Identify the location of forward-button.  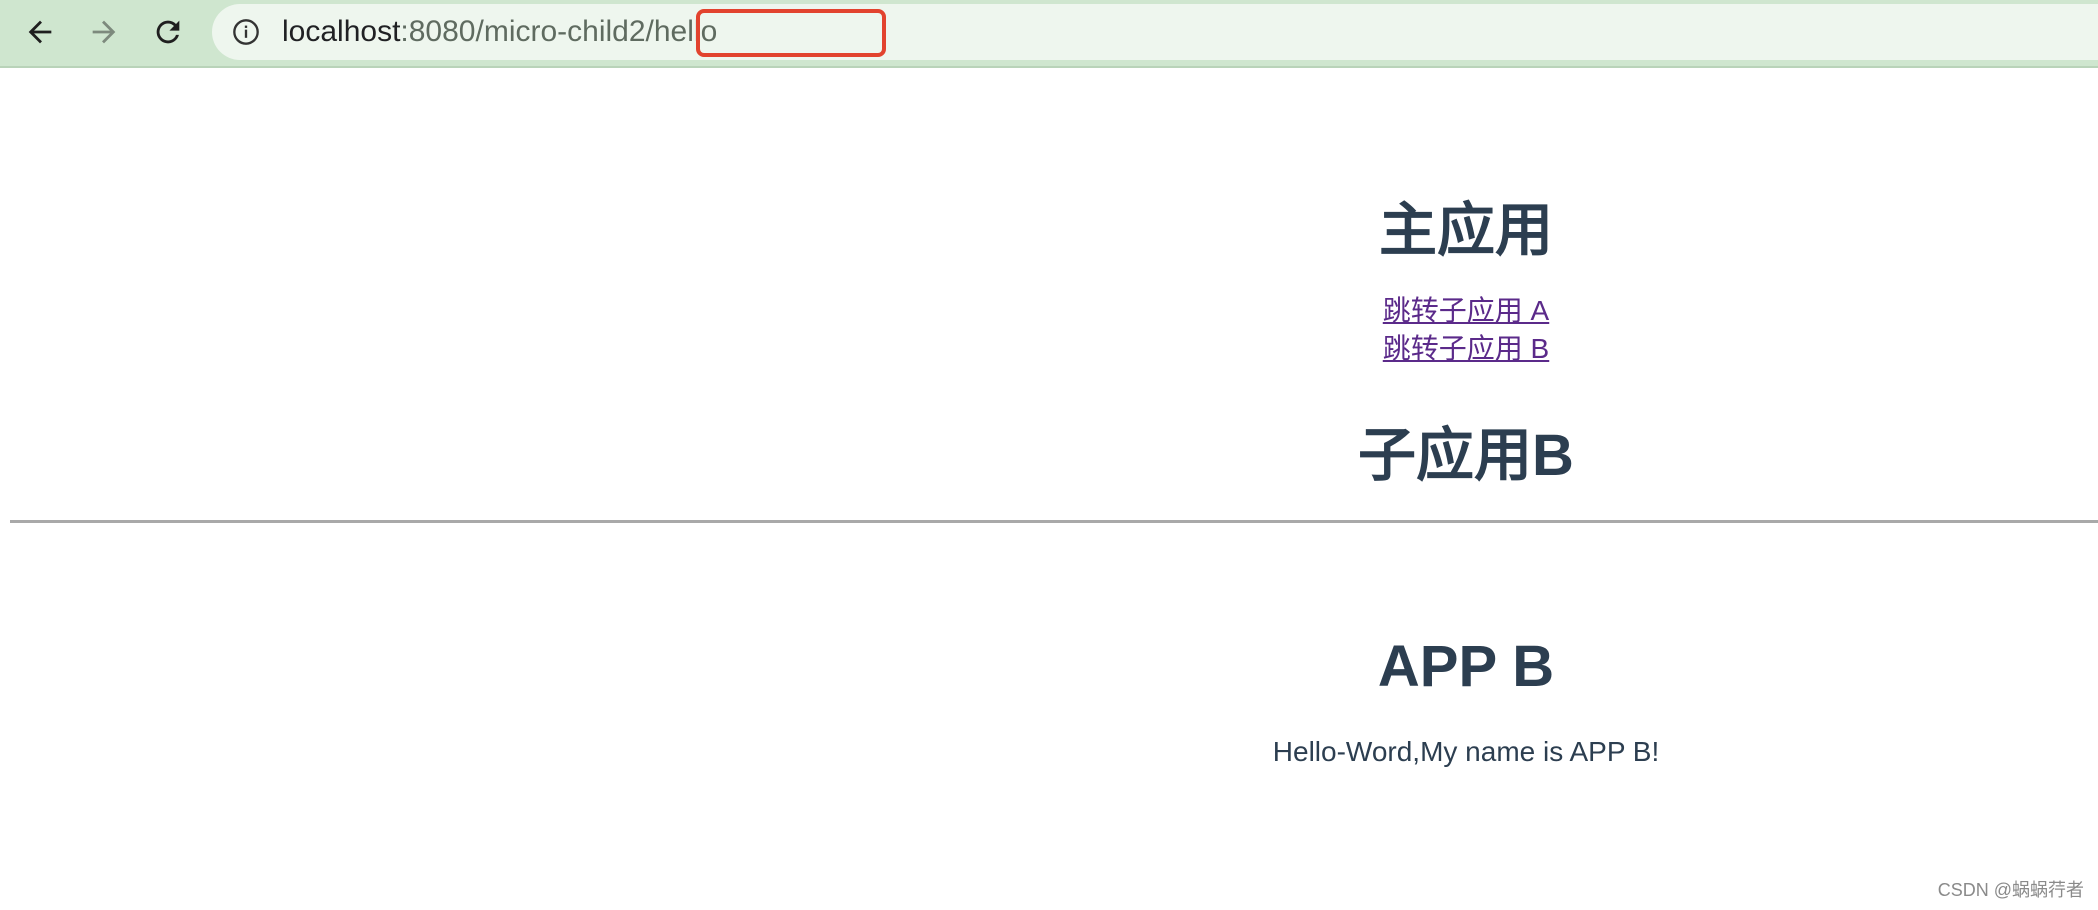
(104, 32).